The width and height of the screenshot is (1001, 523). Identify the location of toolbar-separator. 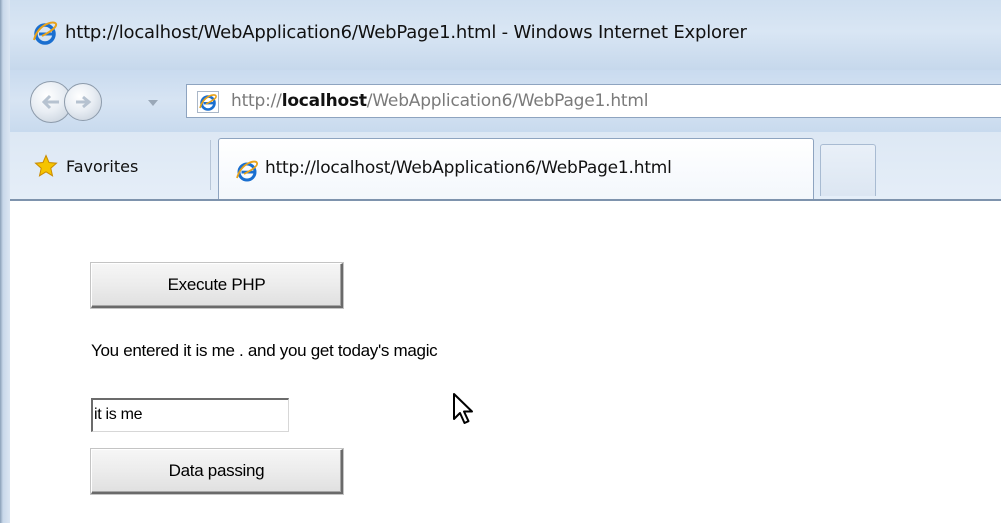
(210, 165).